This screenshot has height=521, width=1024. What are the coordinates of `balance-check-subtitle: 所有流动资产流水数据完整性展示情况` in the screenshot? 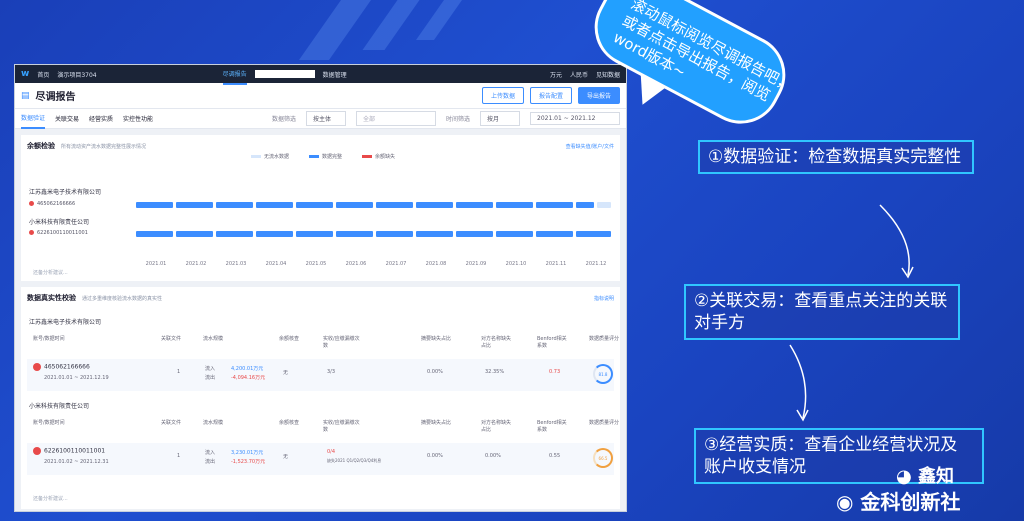 It's located at (104, 146).